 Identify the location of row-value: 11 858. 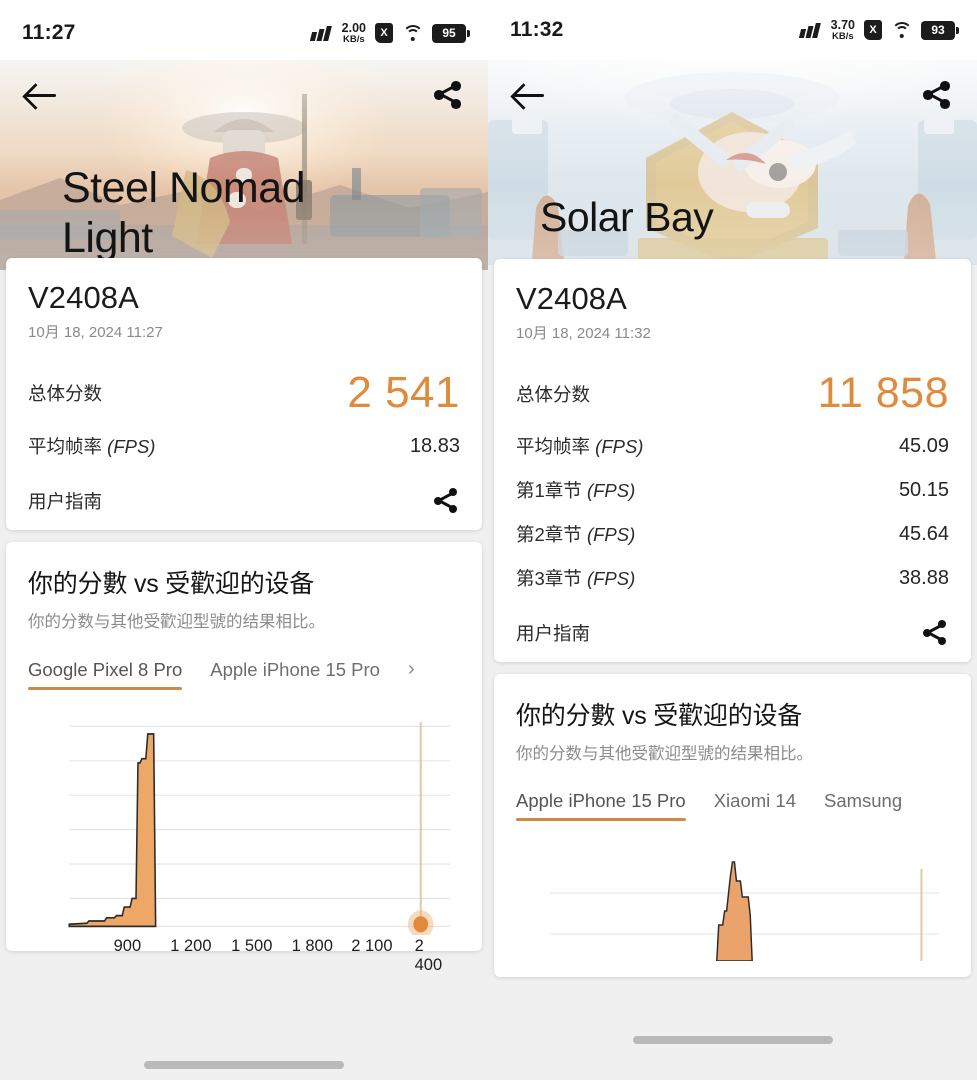
(883, 393).